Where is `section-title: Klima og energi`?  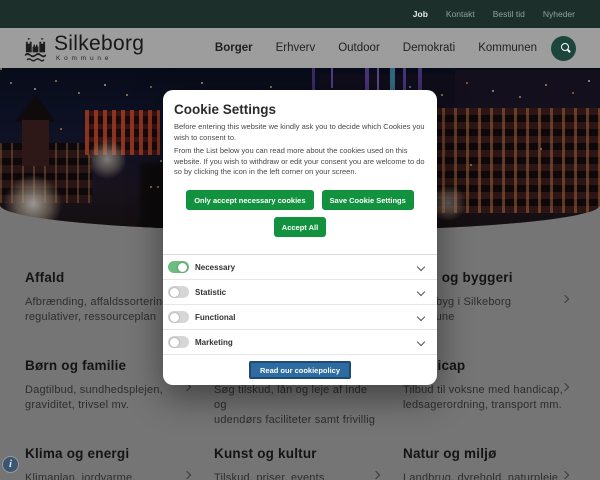 section-title: Klima og energi is located at coordinates (77, 453).